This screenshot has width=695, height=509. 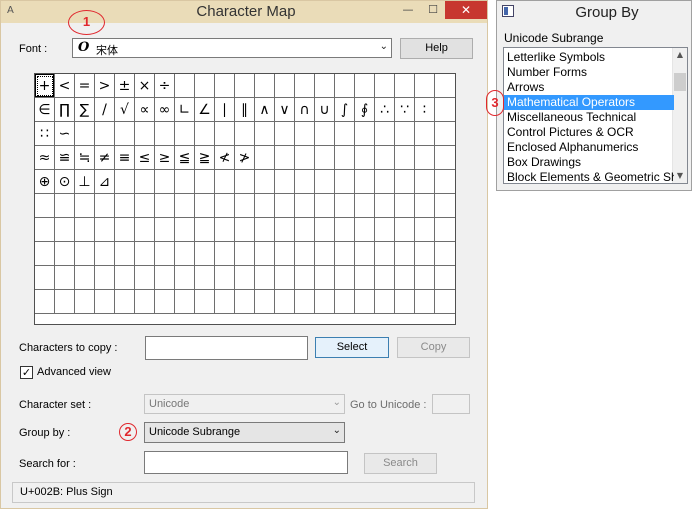 I want to click on character-cell: ∷, so click(x=45, y=134).